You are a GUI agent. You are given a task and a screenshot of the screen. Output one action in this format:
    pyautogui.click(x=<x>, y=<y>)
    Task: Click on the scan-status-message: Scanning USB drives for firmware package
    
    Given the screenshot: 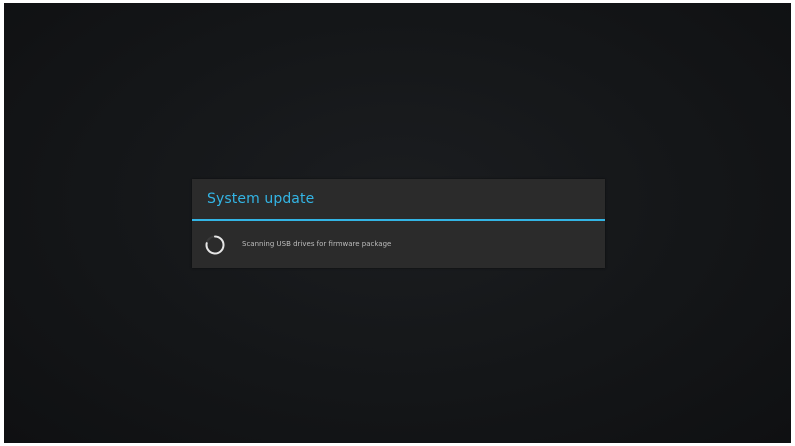 What is the action you would take?
    pyautogui.click(x=317, y=244)
    